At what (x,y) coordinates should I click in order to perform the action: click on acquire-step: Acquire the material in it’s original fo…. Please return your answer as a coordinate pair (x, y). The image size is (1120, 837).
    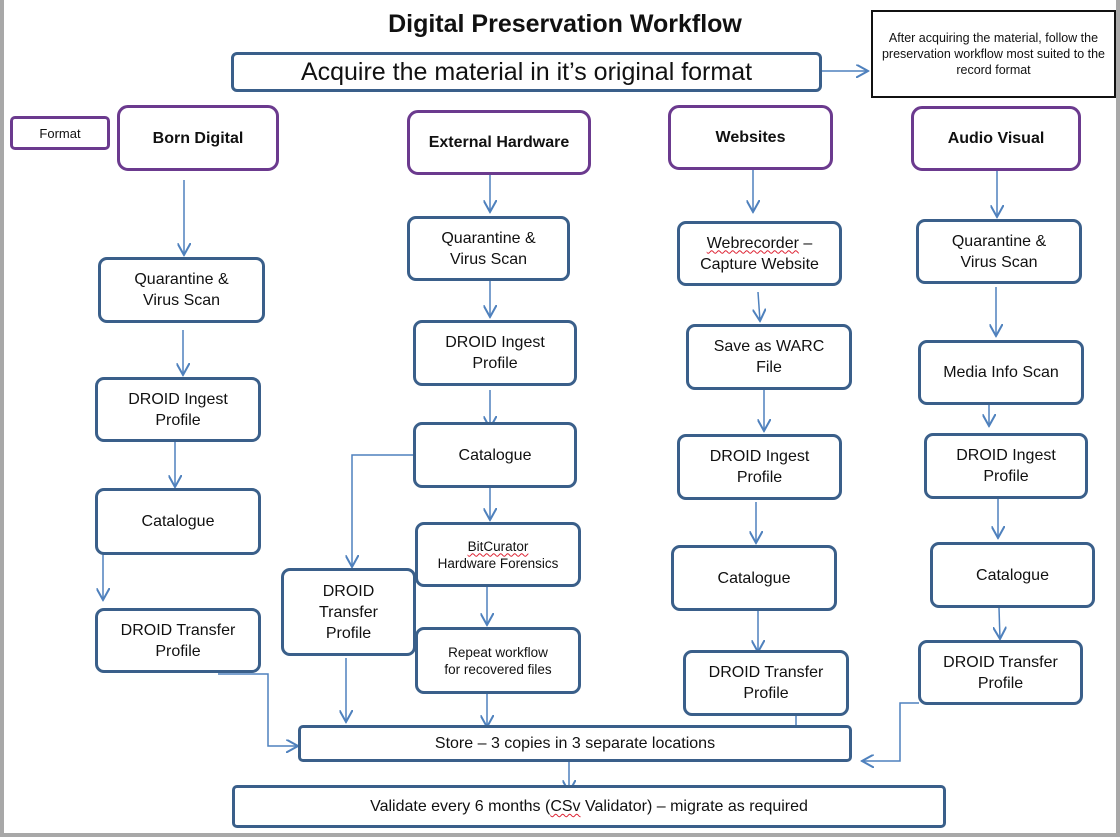
    Looking at the image, I should click on (526, 72).